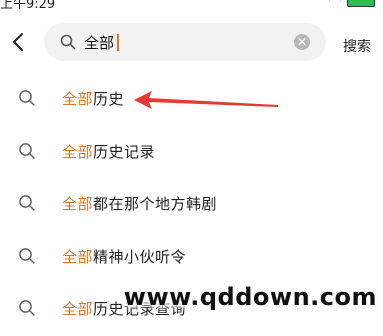 Image resolution: width=383 pixels, height=336 pixels. I want to click on search-button: 搜索, so click(357, 46).